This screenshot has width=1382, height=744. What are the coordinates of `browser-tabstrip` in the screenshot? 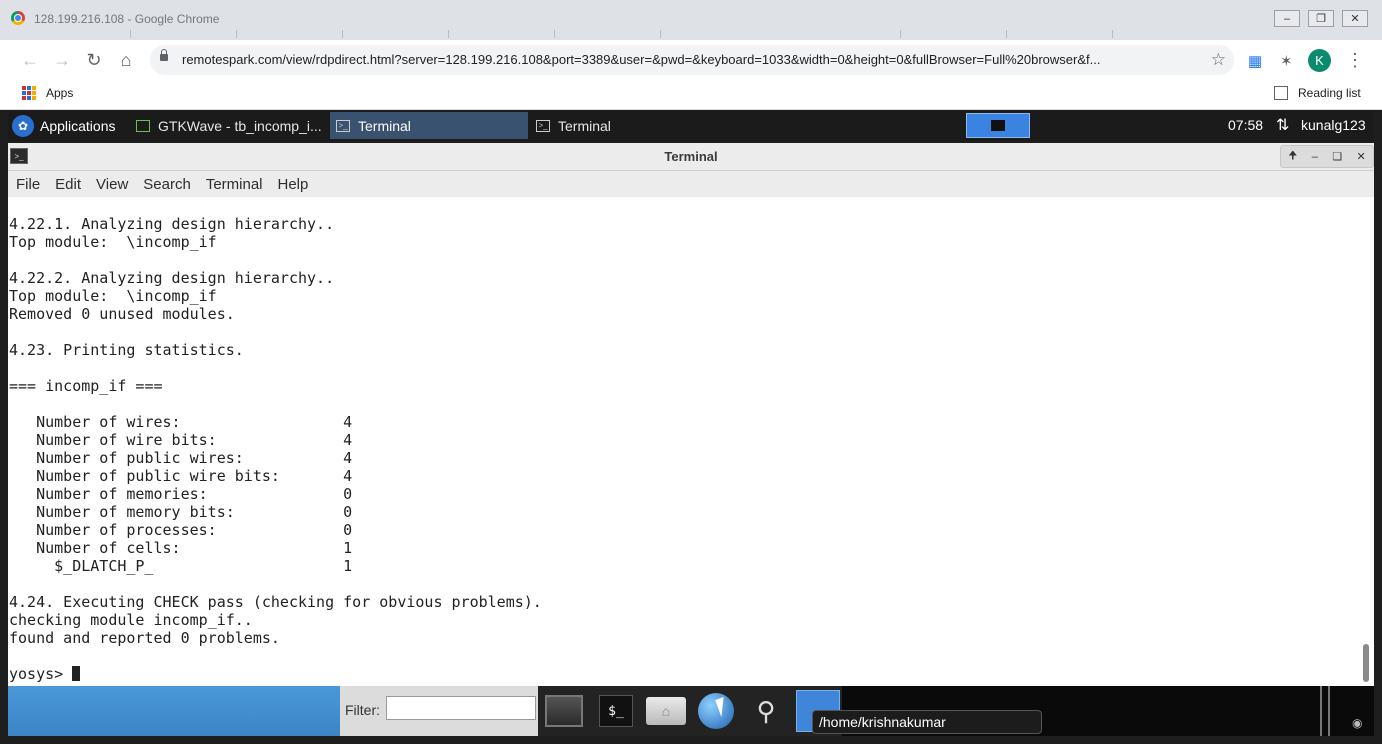 It's located at (680, 34).